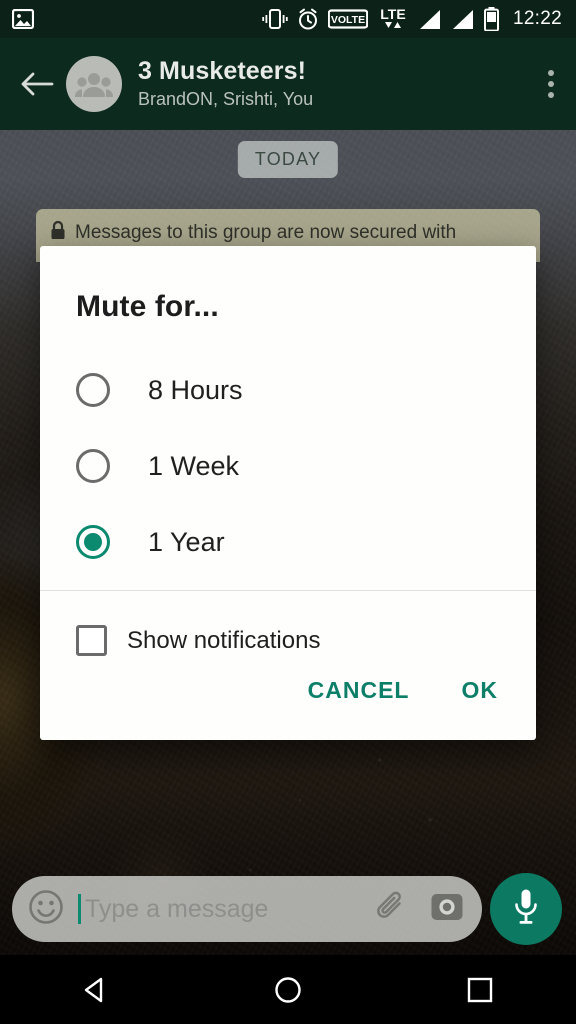 Image resolution: width=576 pixels, height=1024 pixels. I want to click on nav-back-triangle-icon, so click(96, 990).